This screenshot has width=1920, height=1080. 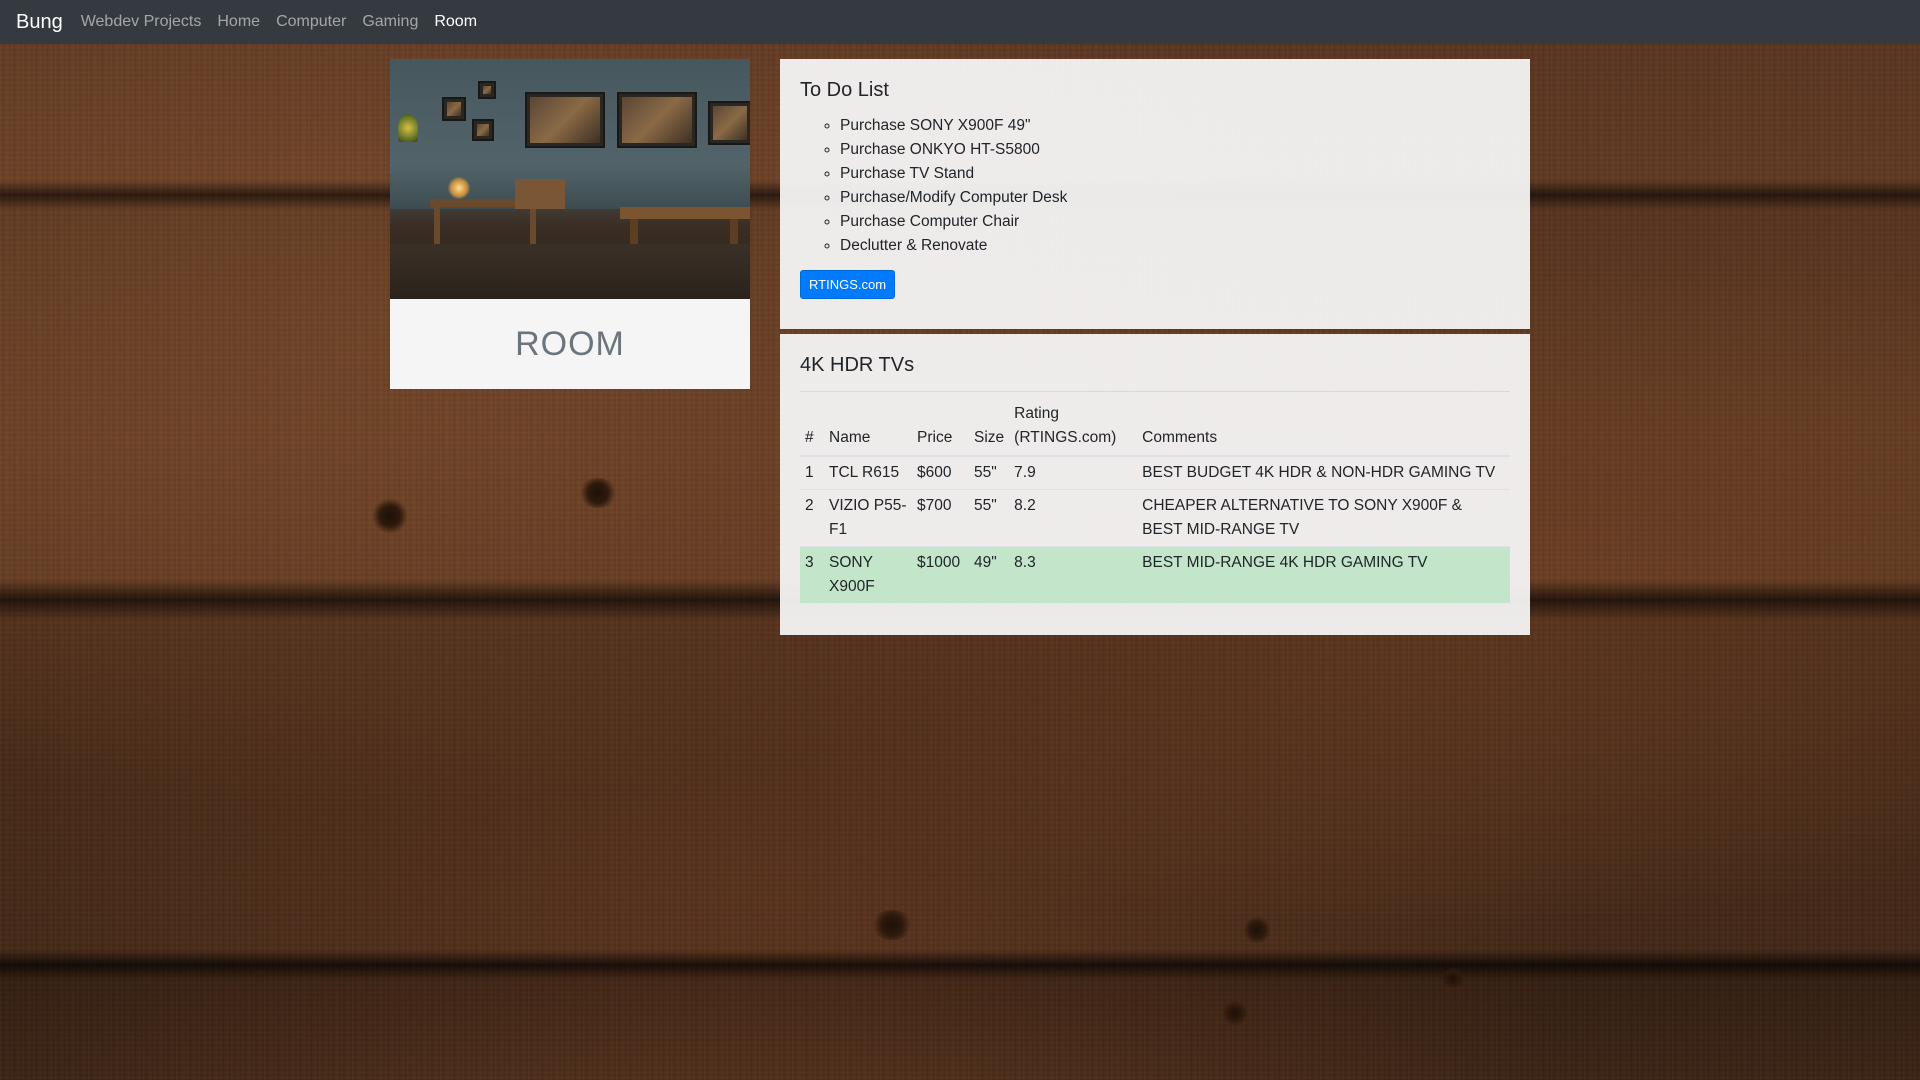 What do you see at coordinates (868, 574) in the screenshot?
I see `cell-name: SONY X900F` at bounding box center [868, 574].